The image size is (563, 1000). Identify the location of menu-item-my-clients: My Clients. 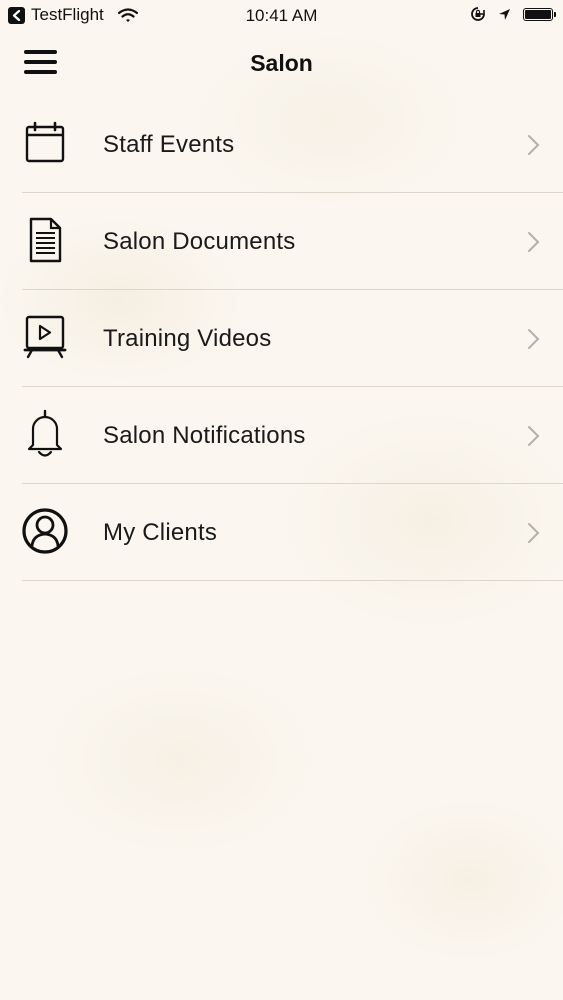
(281, 532).